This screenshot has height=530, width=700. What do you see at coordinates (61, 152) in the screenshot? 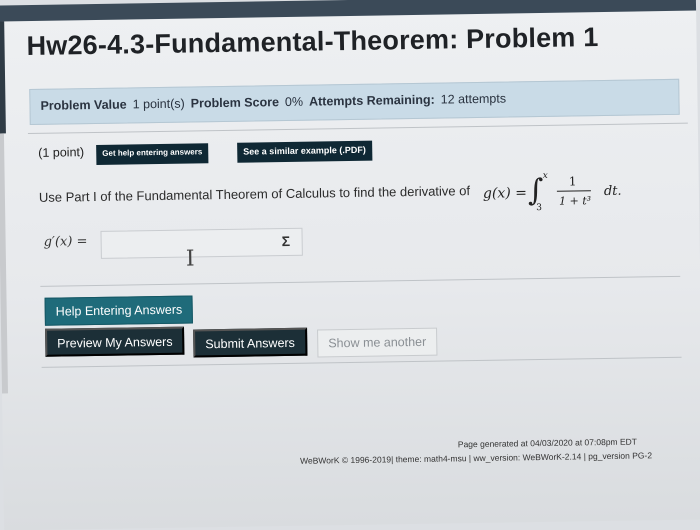
I see `points-label: (1 point)` at bounding box center [61, 152].